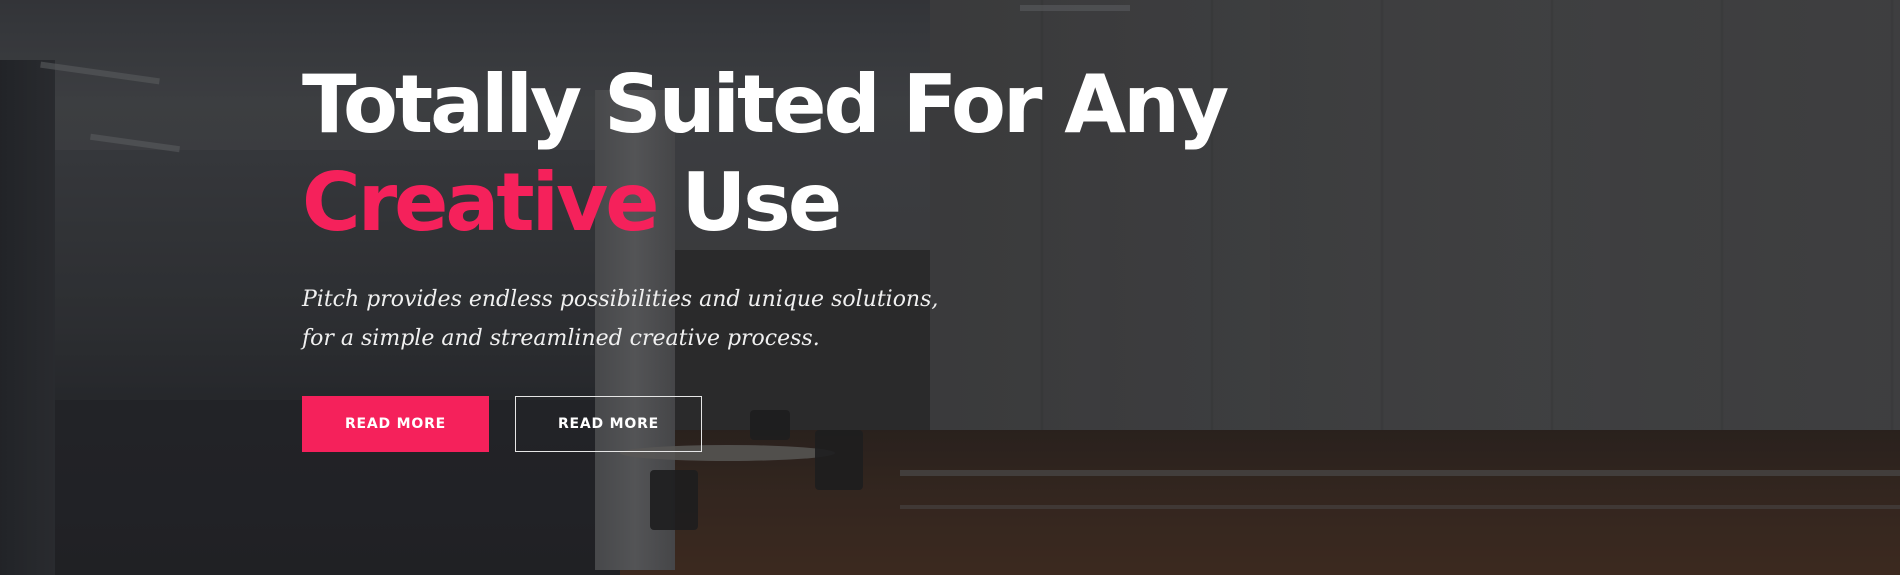 This screenshot has height=575, width=1900. I want to click on headline-line-1: Totally Suited For Any, so click(765, 104).